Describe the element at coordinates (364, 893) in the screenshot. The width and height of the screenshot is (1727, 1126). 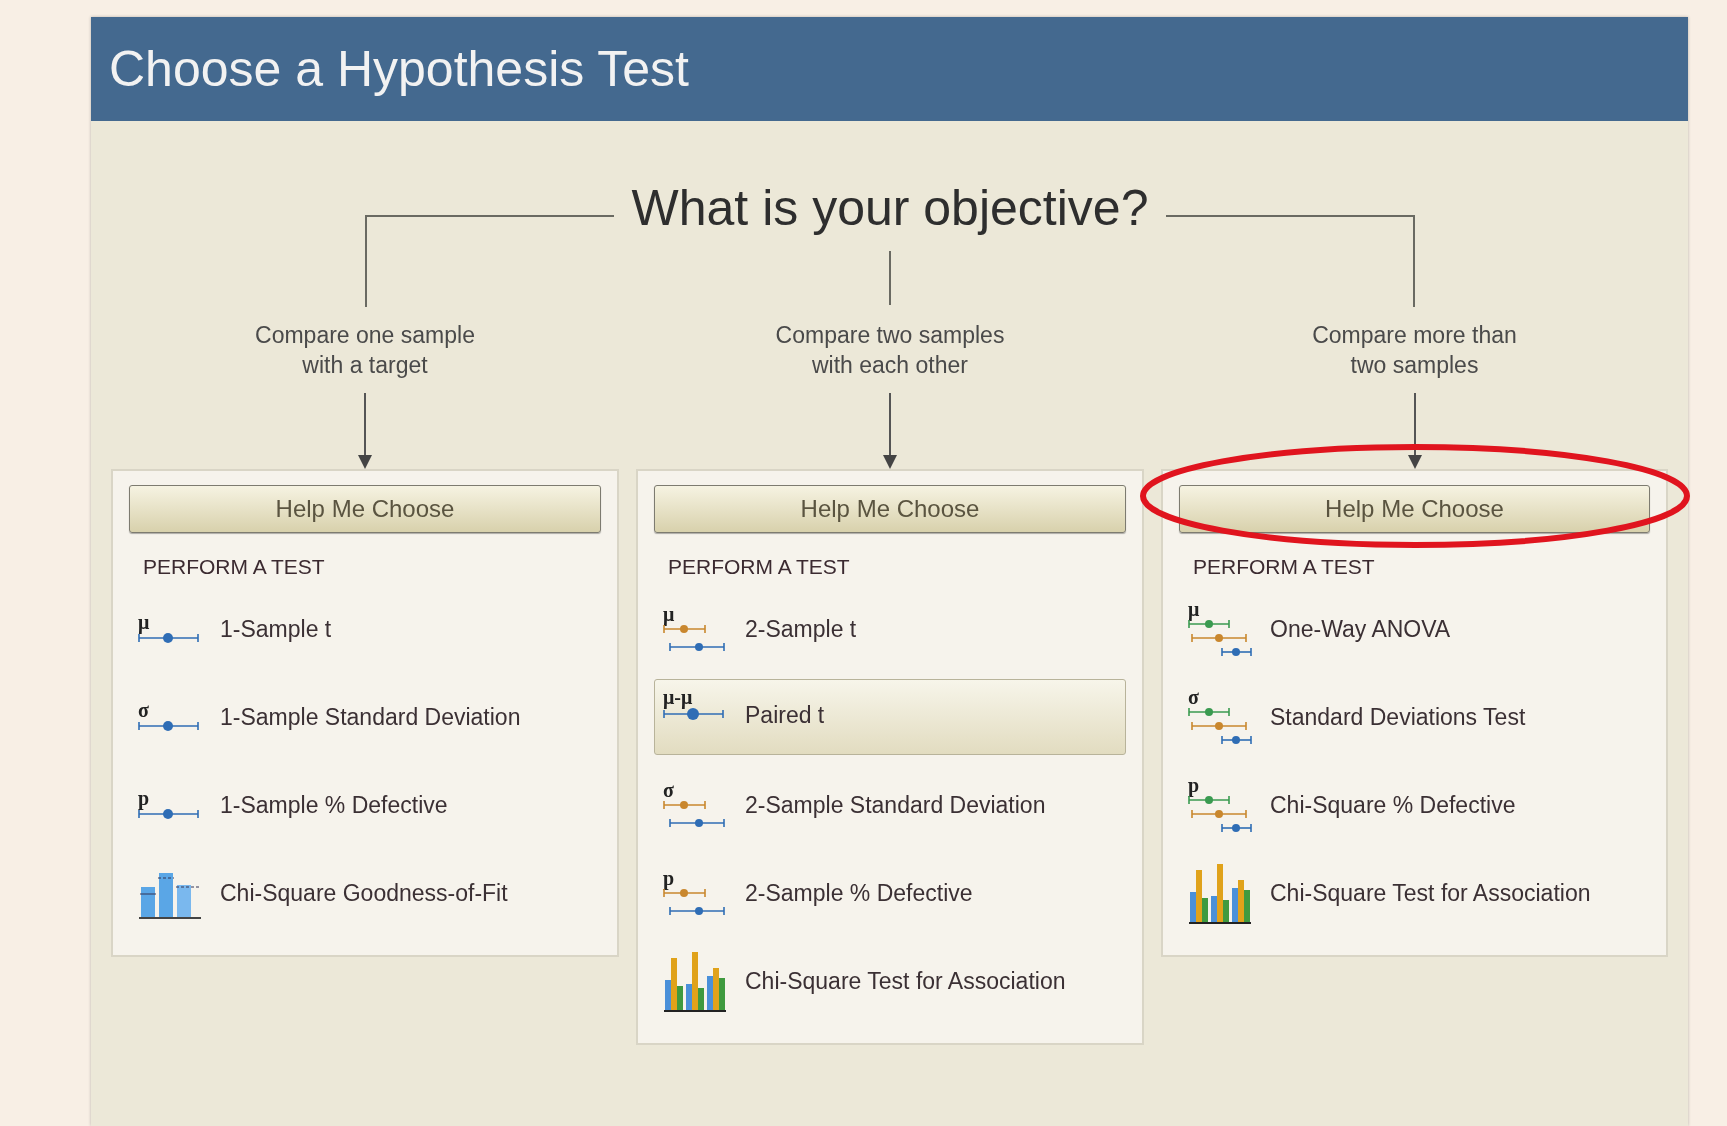
I see `test-option: Chi-Square Goodness-of-Fit` at that location.